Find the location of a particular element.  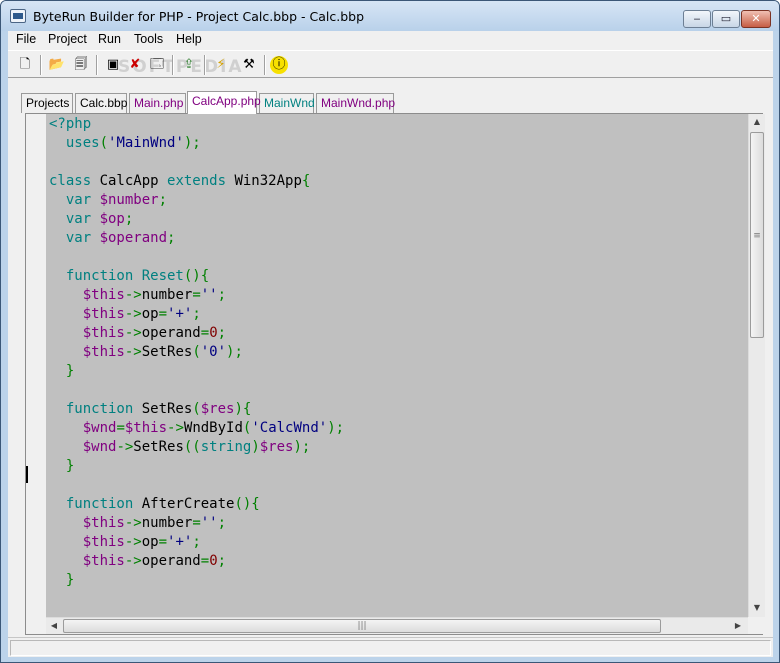

menu-run: Run is located at coordinates (109, 39).